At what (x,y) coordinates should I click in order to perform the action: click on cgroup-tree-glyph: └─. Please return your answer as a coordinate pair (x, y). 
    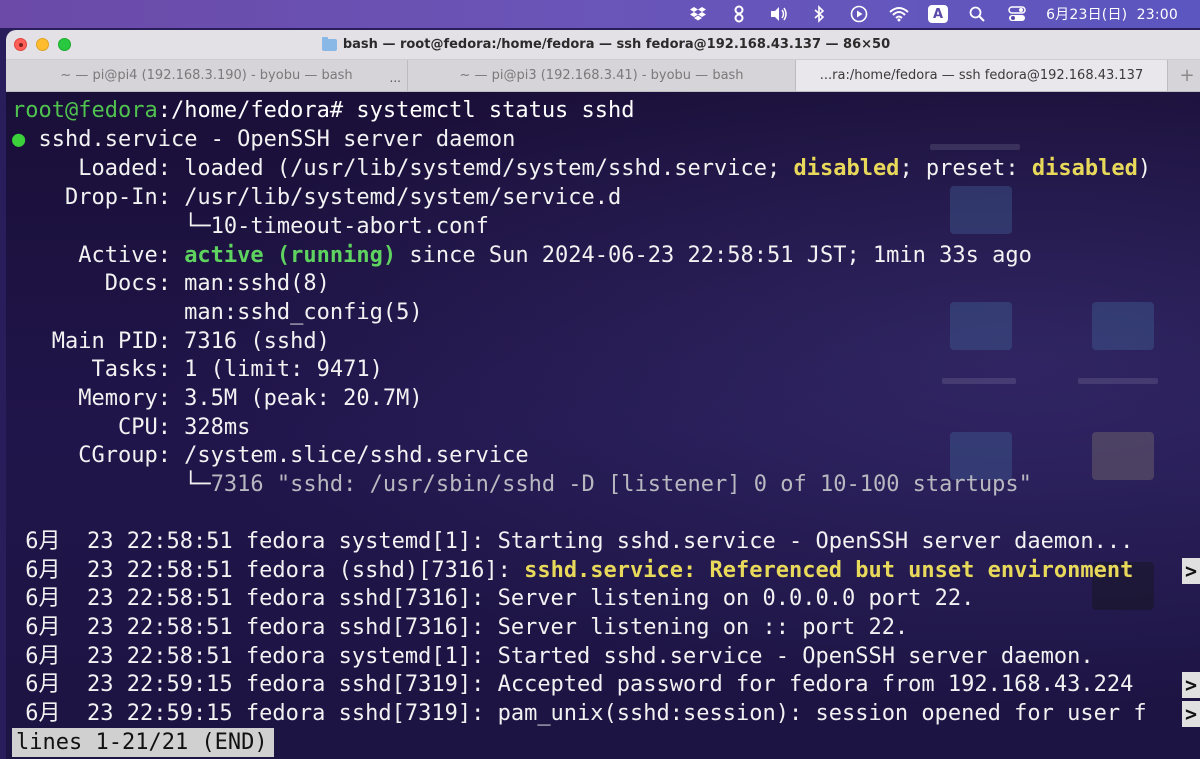
    Looking at the image, I should click on (111, 484).